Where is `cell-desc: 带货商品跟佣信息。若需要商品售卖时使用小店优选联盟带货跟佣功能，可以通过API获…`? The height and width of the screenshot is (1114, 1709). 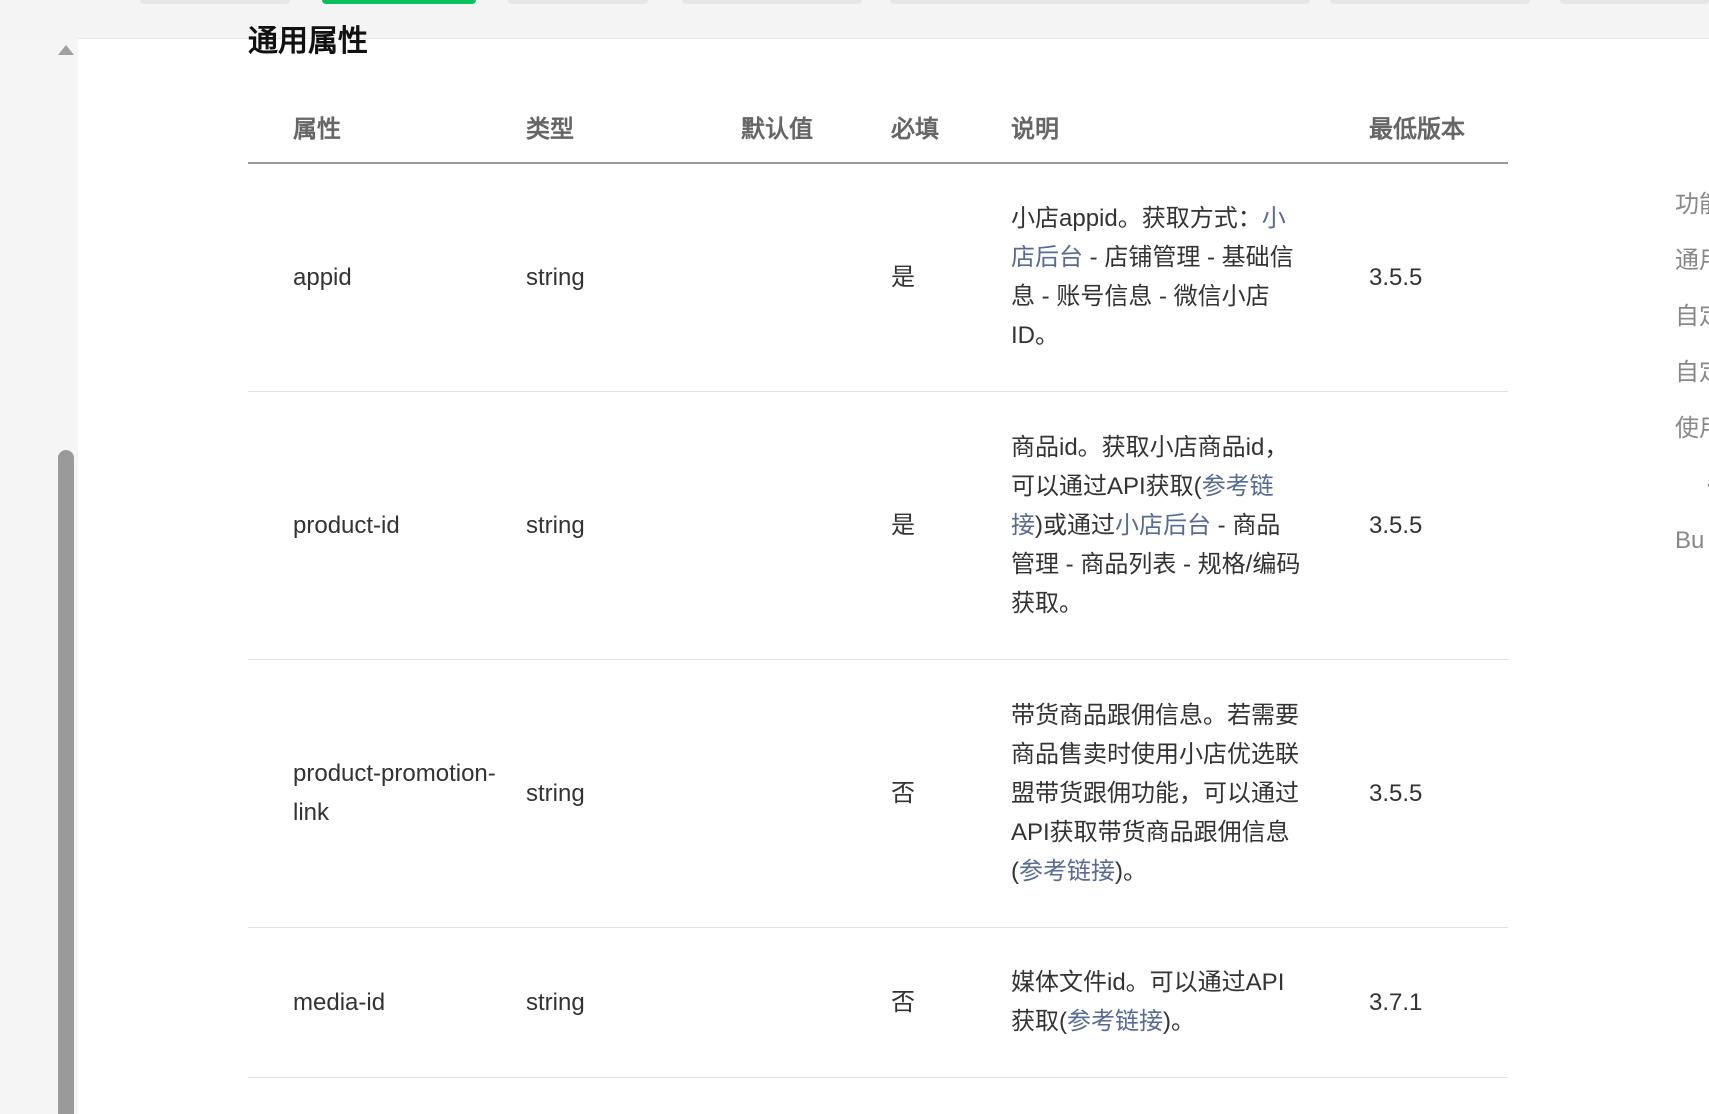
cell-desc: 带货商品跟佣信息。若需要商品售卖时使用小店优选联盟带货跟佣功能，可以通过API获… is located at coordinates (1190, 793).